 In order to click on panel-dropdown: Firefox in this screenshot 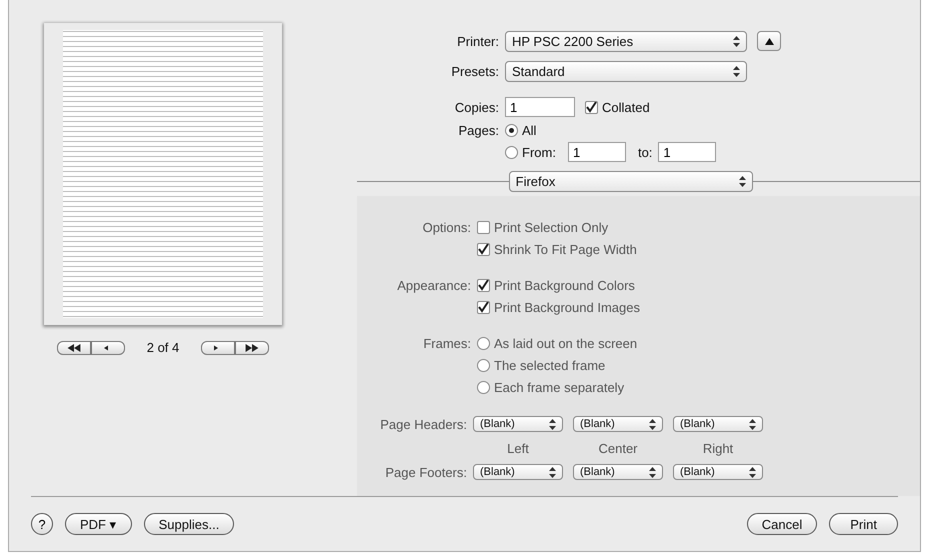, I will do `click(630, 181)`.